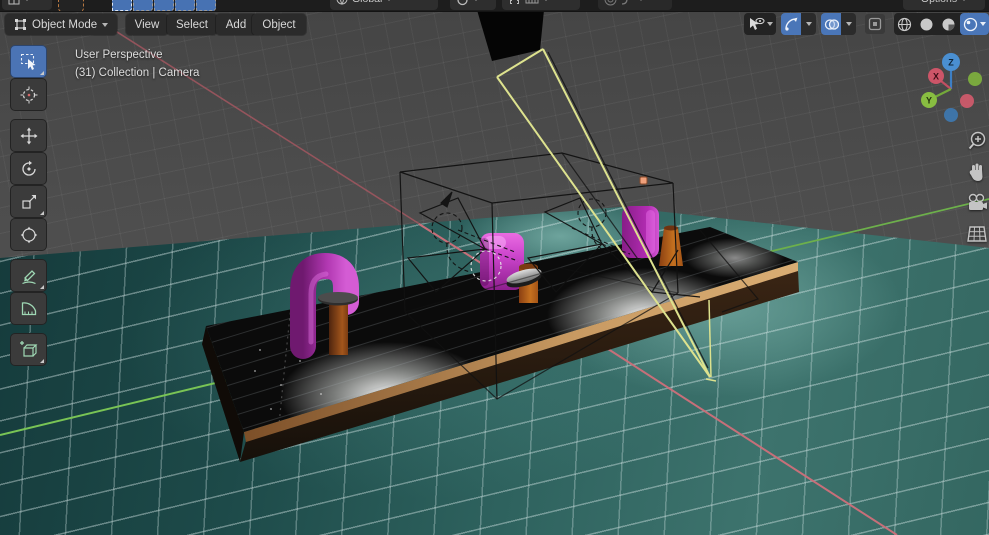 The image size is (989, 535). I want to click on proportional-editing-controls, so click(635, 5).